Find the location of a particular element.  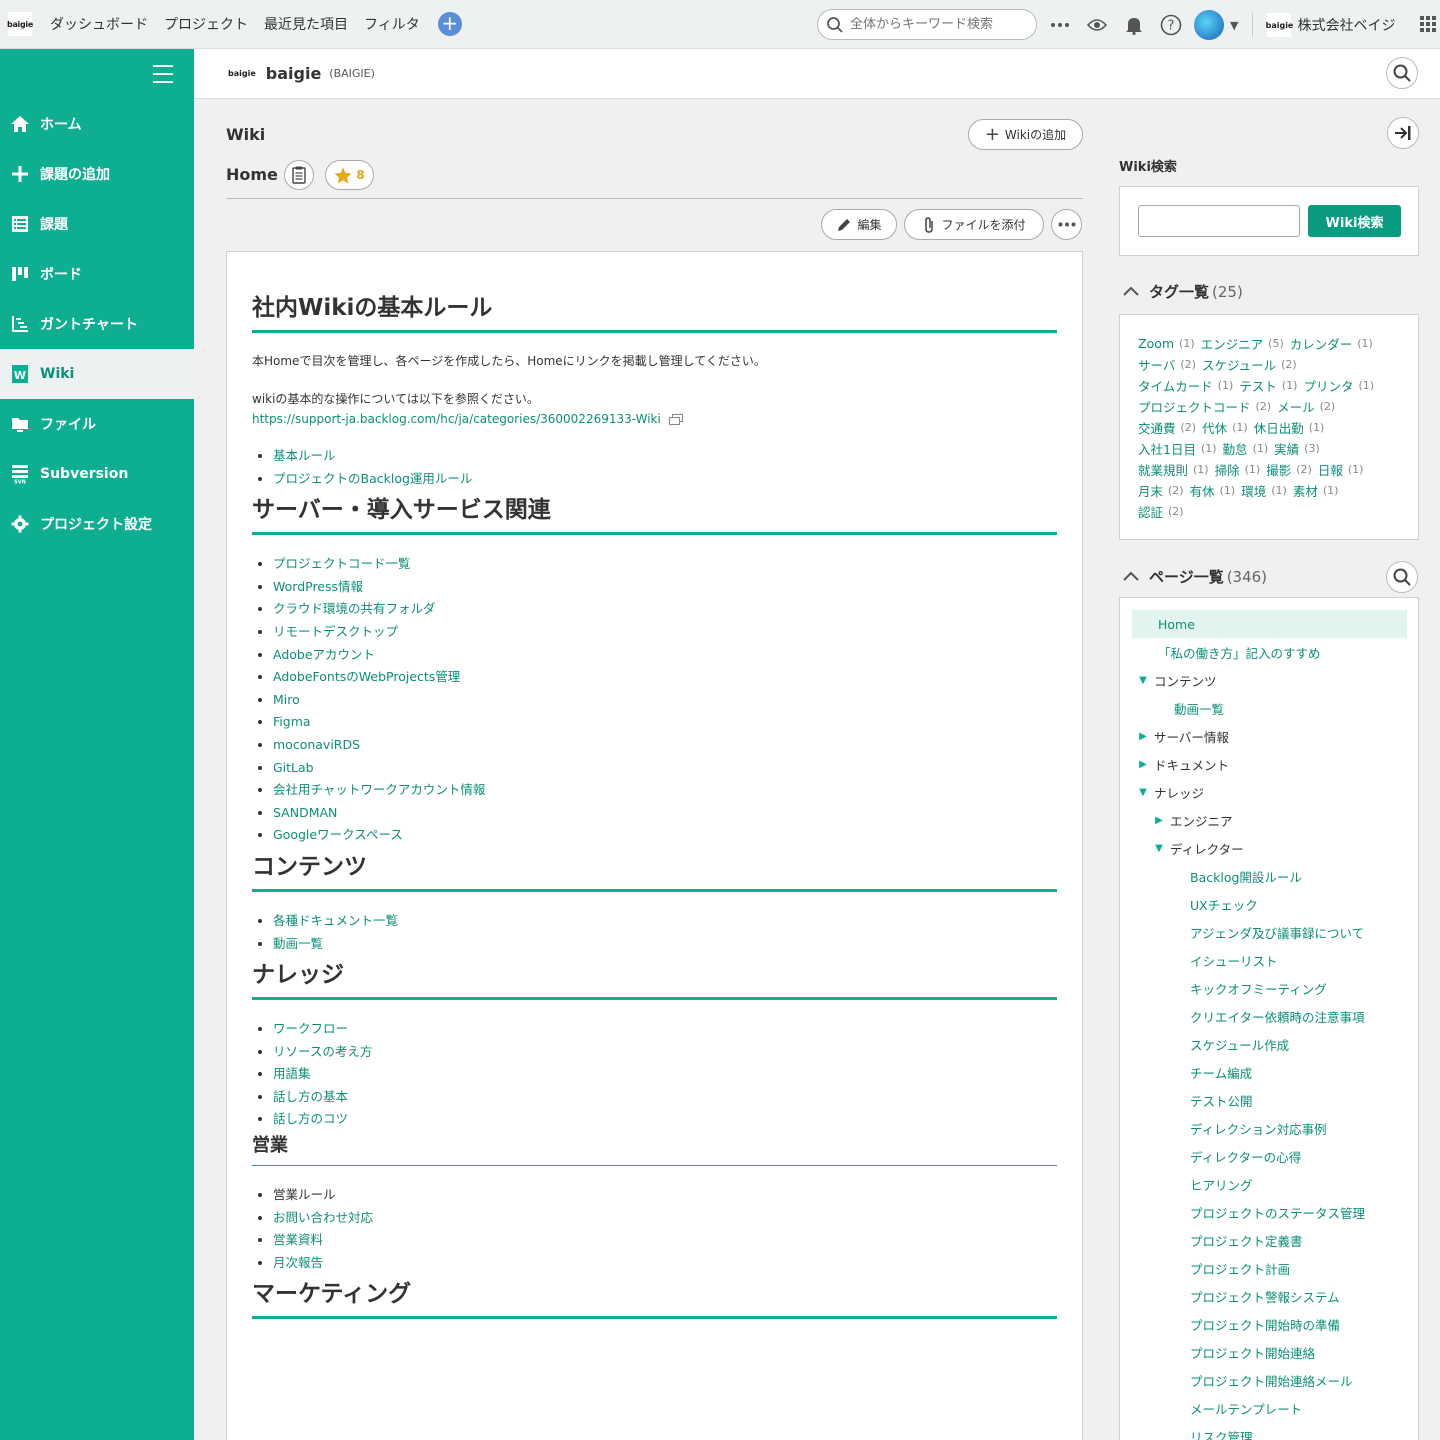

collapse-panel-button is located at coordinates (1403, 133).